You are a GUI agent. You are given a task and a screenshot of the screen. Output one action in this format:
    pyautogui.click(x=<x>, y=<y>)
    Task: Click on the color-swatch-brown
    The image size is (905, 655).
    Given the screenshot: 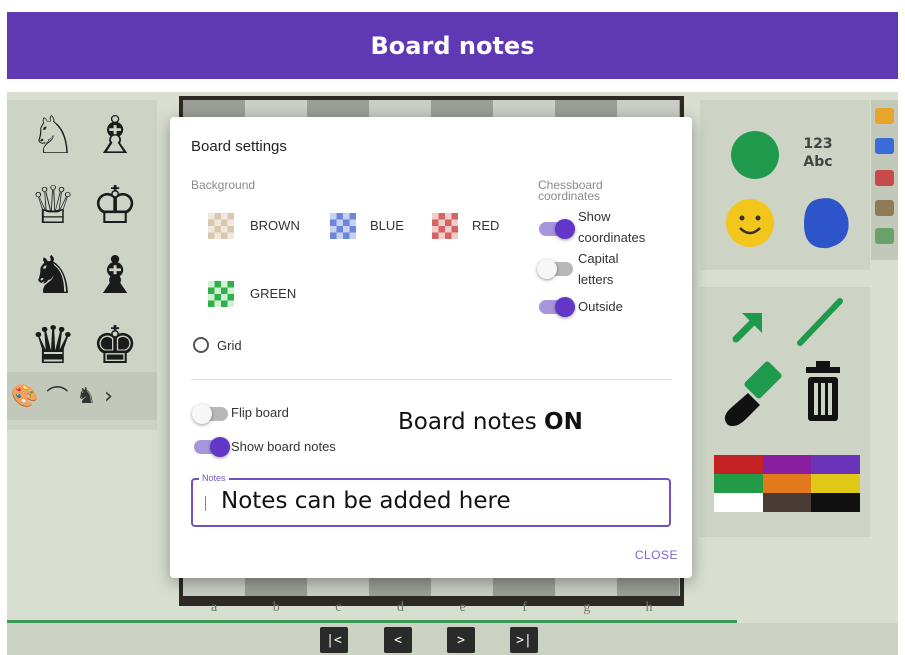 What is the action you would take?
    pyautogui.click(x=787, y=502)
    